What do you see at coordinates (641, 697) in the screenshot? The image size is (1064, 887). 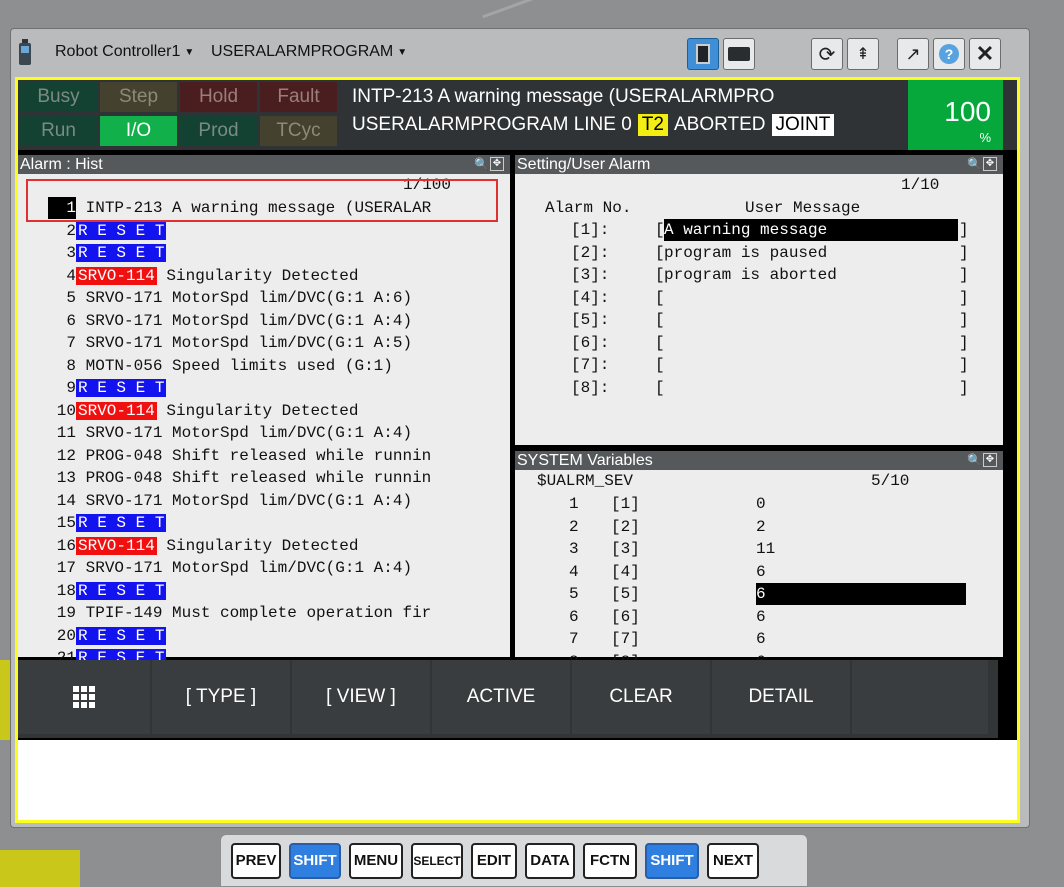 I see `f4-clear-button: CLEAR` at bounding box center [641, 697].